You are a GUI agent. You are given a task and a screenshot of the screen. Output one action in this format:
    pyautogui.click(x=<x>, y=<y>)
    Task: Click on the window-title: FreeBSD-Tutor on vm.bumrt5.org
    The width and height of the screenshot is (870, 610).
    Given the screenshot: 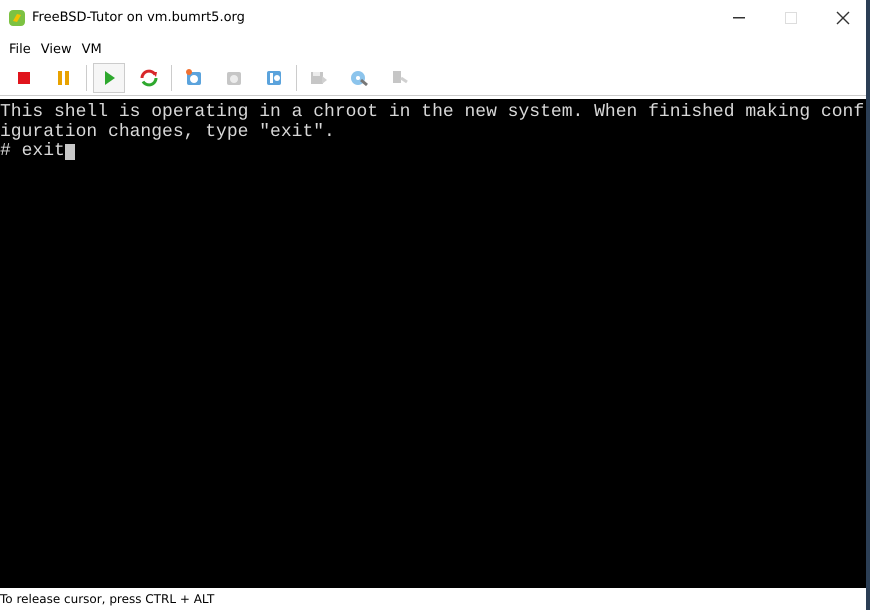 What is the action you would take?
    pyautogui.click(x=139, y=17)
    